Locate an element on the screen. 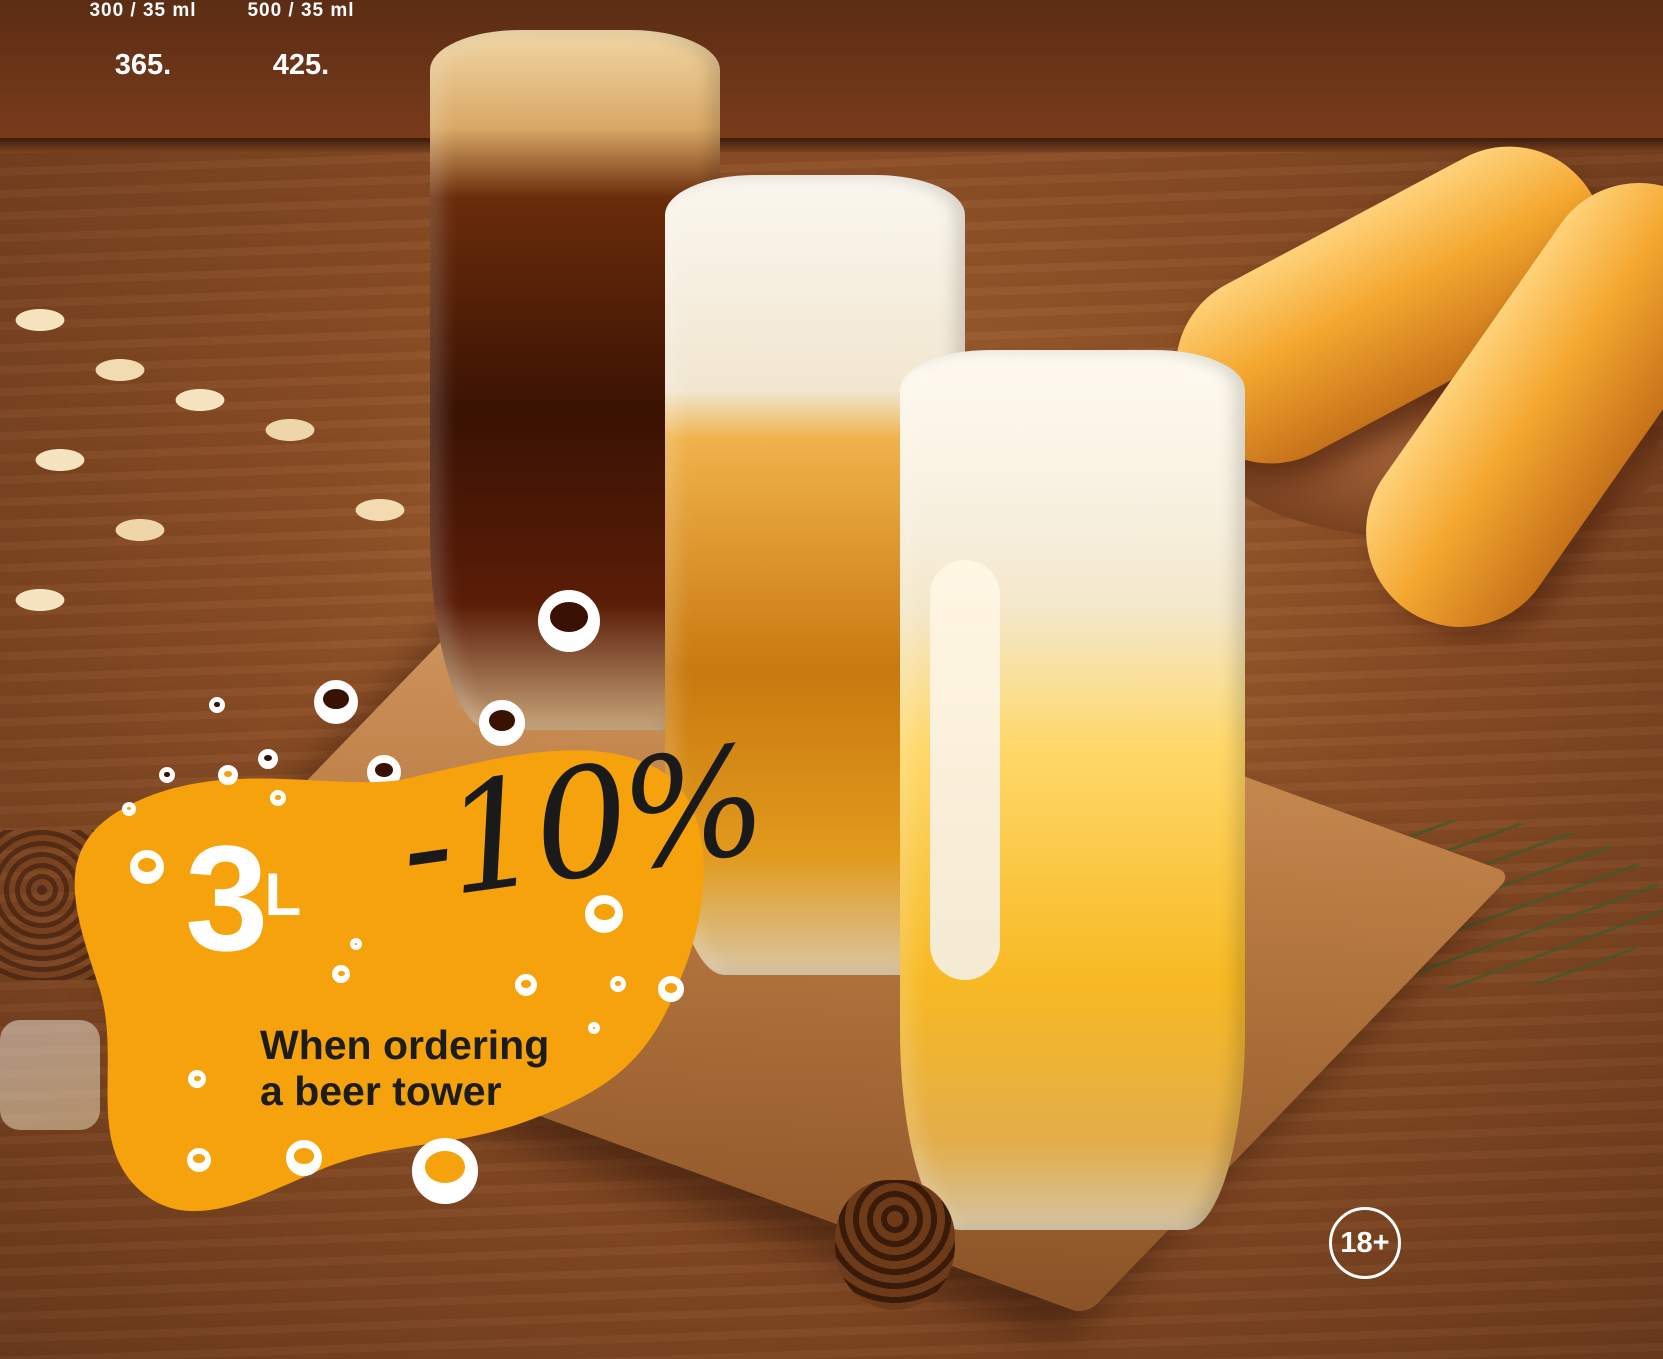 The image size is (1663, 1359). dried-flowers is located at coordinates (235, 470).